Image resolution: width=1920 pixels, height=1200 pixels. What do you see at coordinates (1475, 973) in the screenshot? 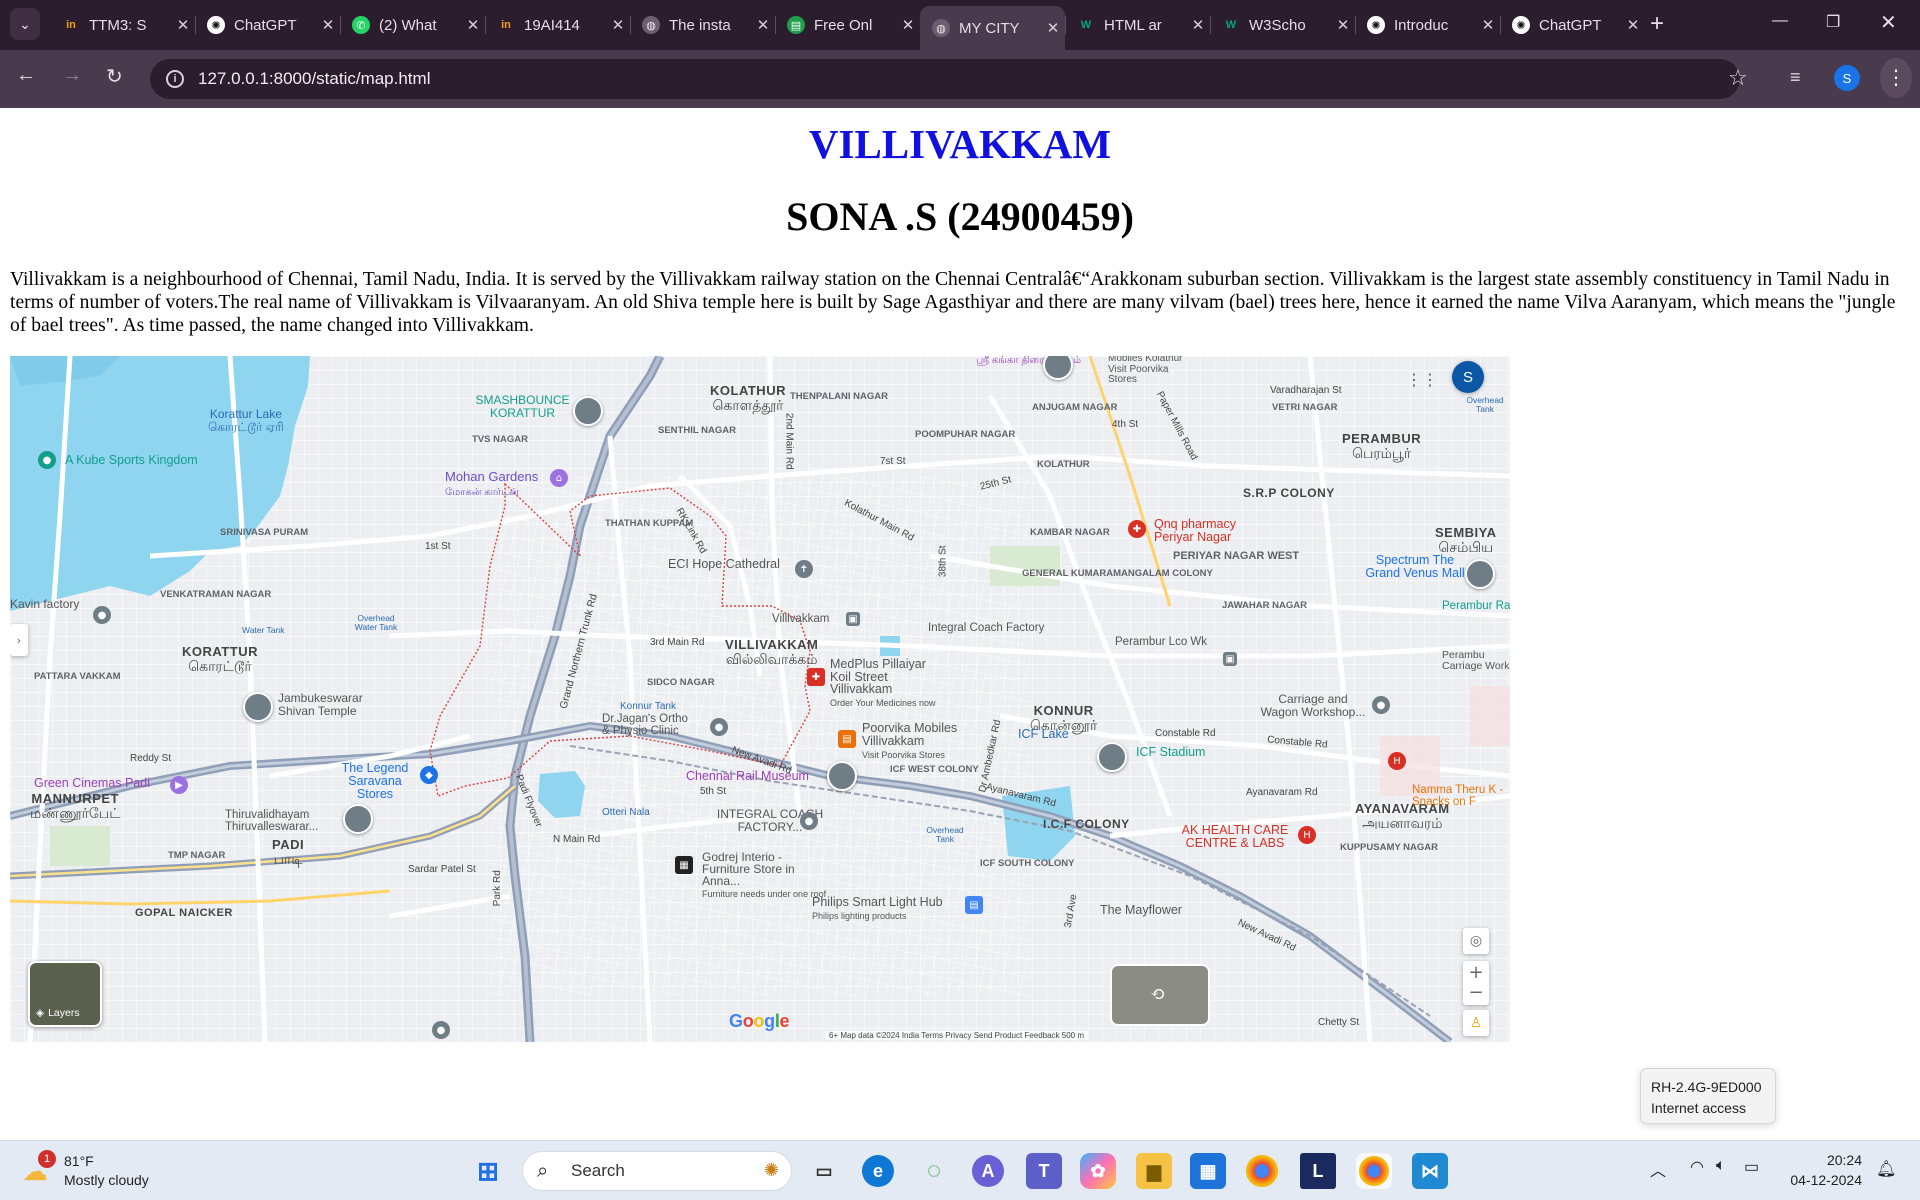
I see `zoom-in-button: +` at bounding box center [1475, 973].